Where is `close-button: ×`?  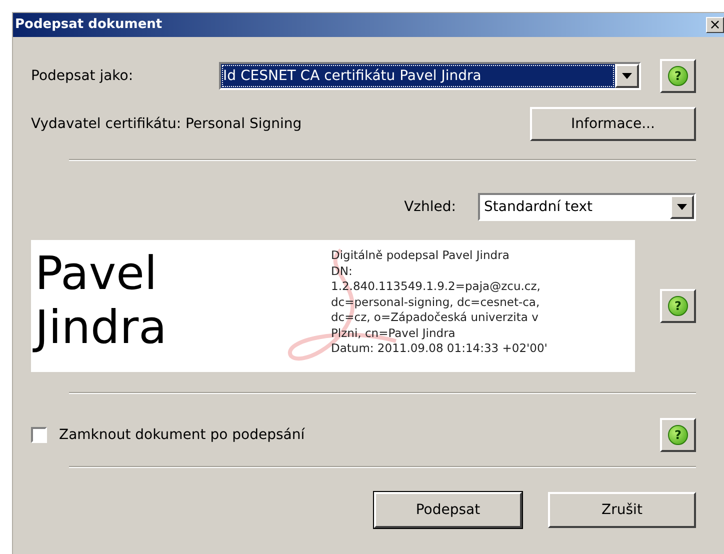
close-button: × is located at coordinates (715, 25).